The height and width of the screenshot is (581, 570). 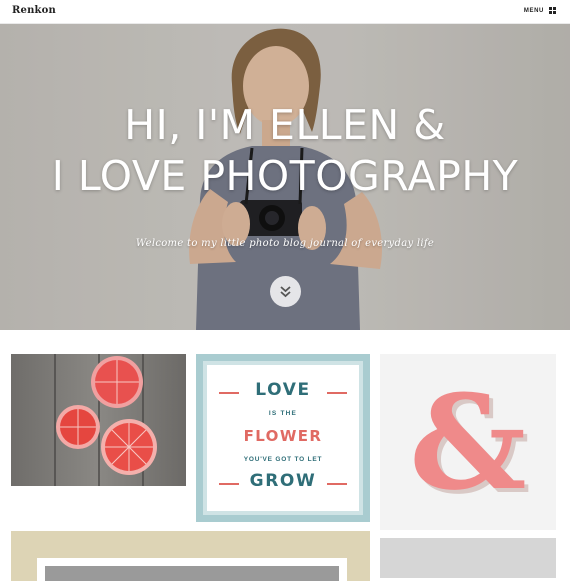 I want to click on site-header: Renkon MENU, so click(x=285, y=12).